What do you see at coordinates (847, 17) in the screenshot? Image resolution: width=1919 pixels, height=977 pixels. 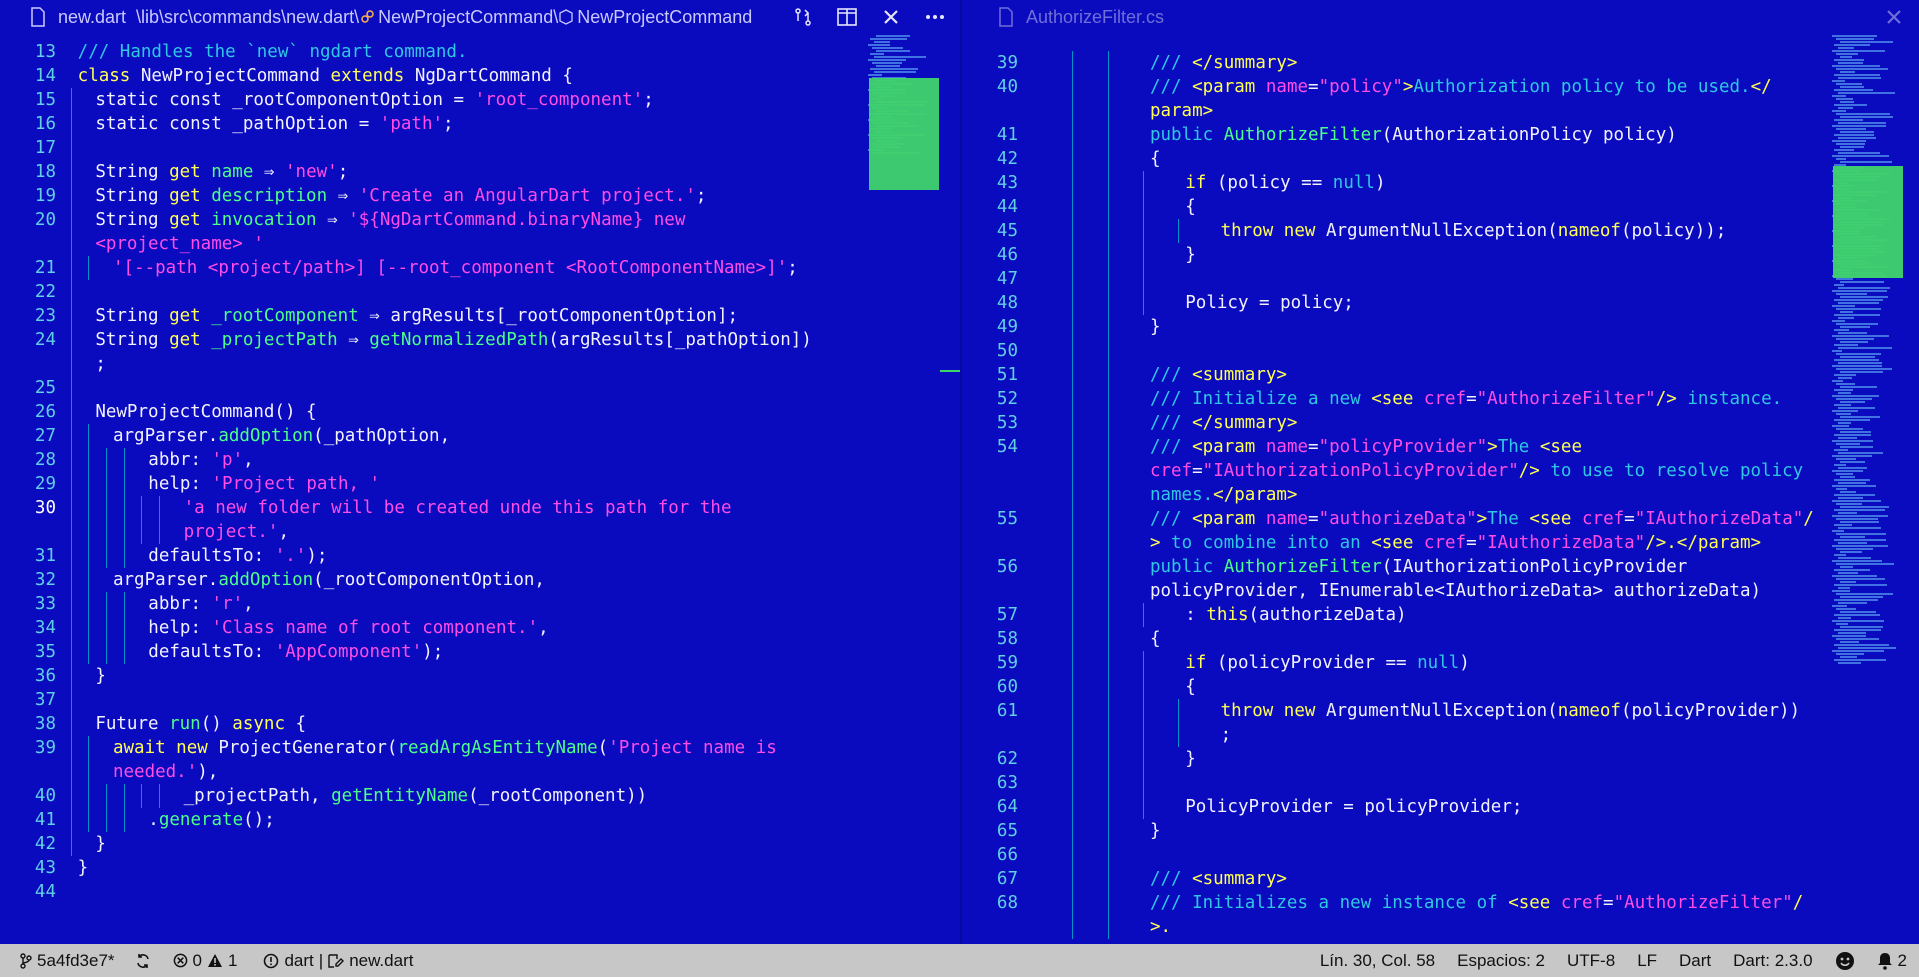 I see `split-editor-icon` at bounding box center [847, 17].